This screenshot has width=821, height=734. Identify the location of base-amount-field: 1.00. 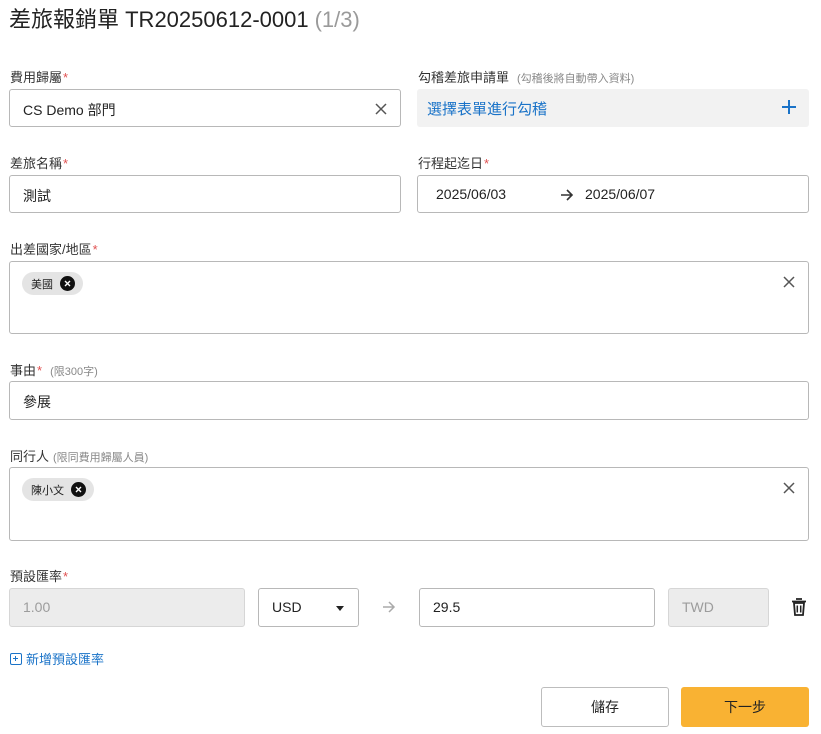
(127, 607).